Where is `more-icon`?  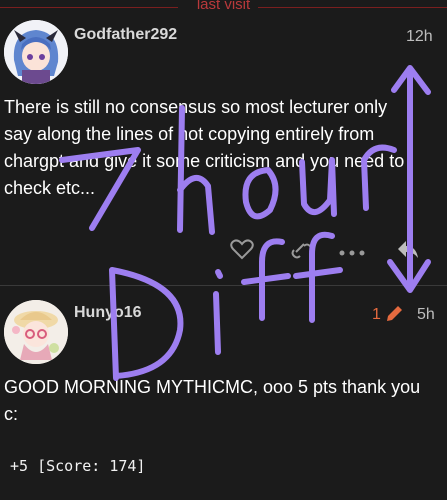
more-icon is located at coordinates (352, 253).